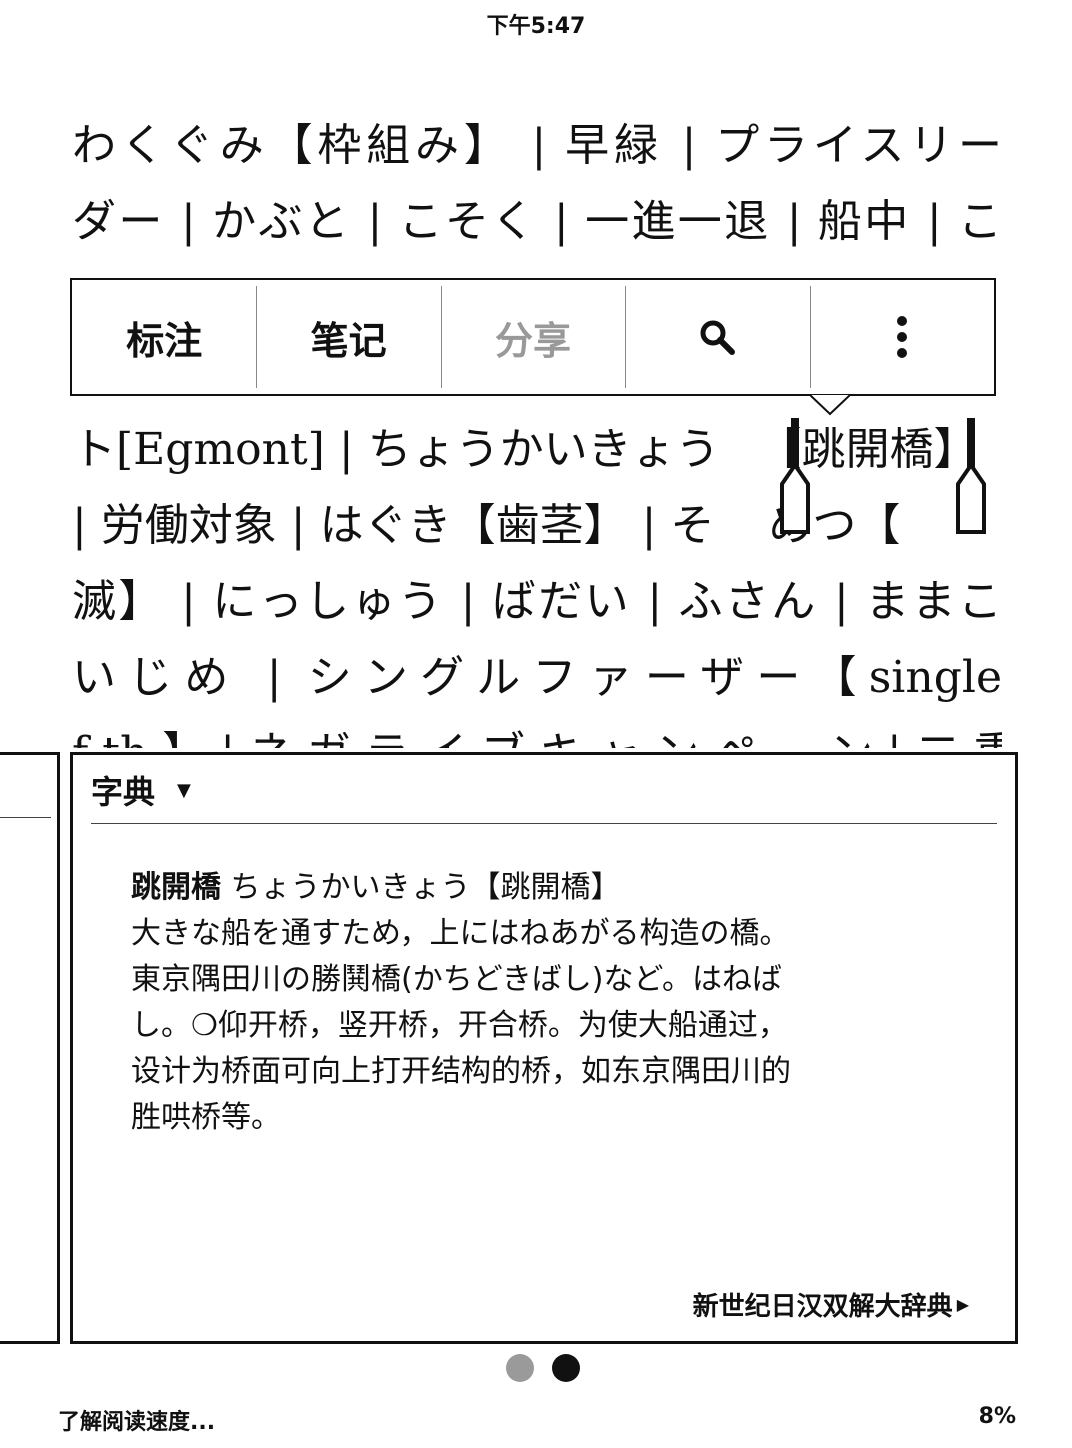 This screenshot has height=1448, width=1072. I want to click on search-button, so click(717, 337).